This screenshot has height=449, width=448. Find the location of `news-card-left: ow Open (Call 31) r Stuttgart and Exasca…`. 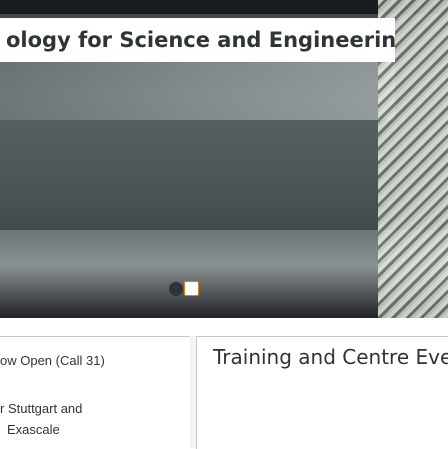

news-card-left: ow Open (Call 31) r Stuttgart and Exasca… is located at coordinates (95, 392).